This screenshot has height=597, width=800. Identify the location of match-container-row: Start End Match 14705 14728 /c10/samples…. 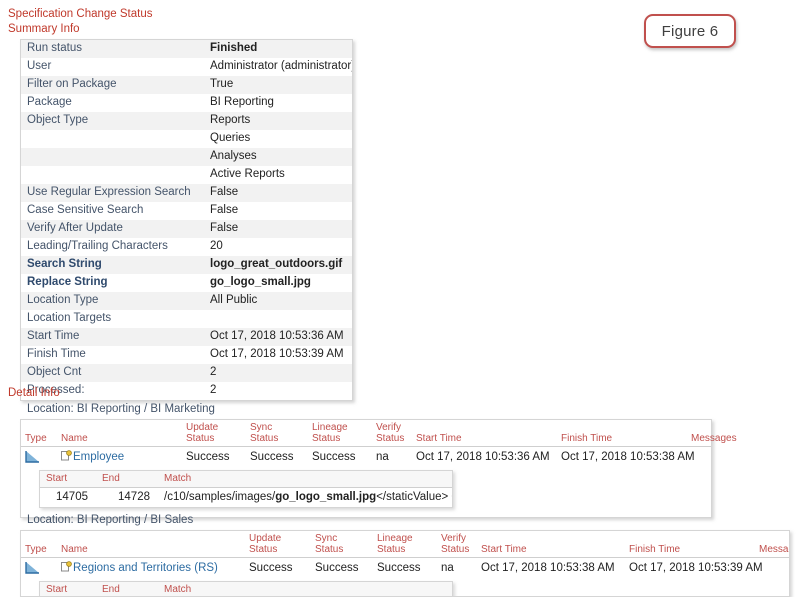
(366, 492).